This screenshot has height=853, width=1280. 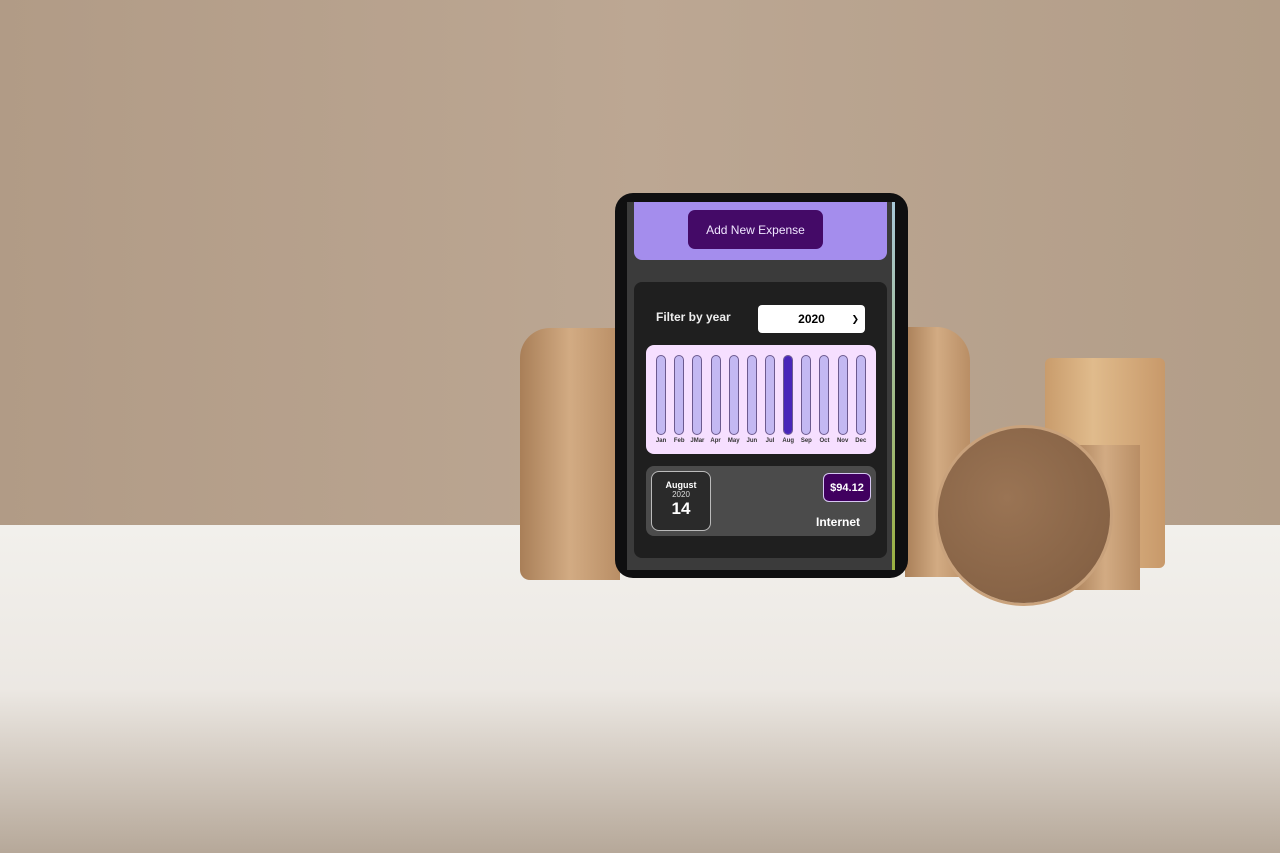 I want to click on chart-bar-label: Feb, so click(x=679, y=441).